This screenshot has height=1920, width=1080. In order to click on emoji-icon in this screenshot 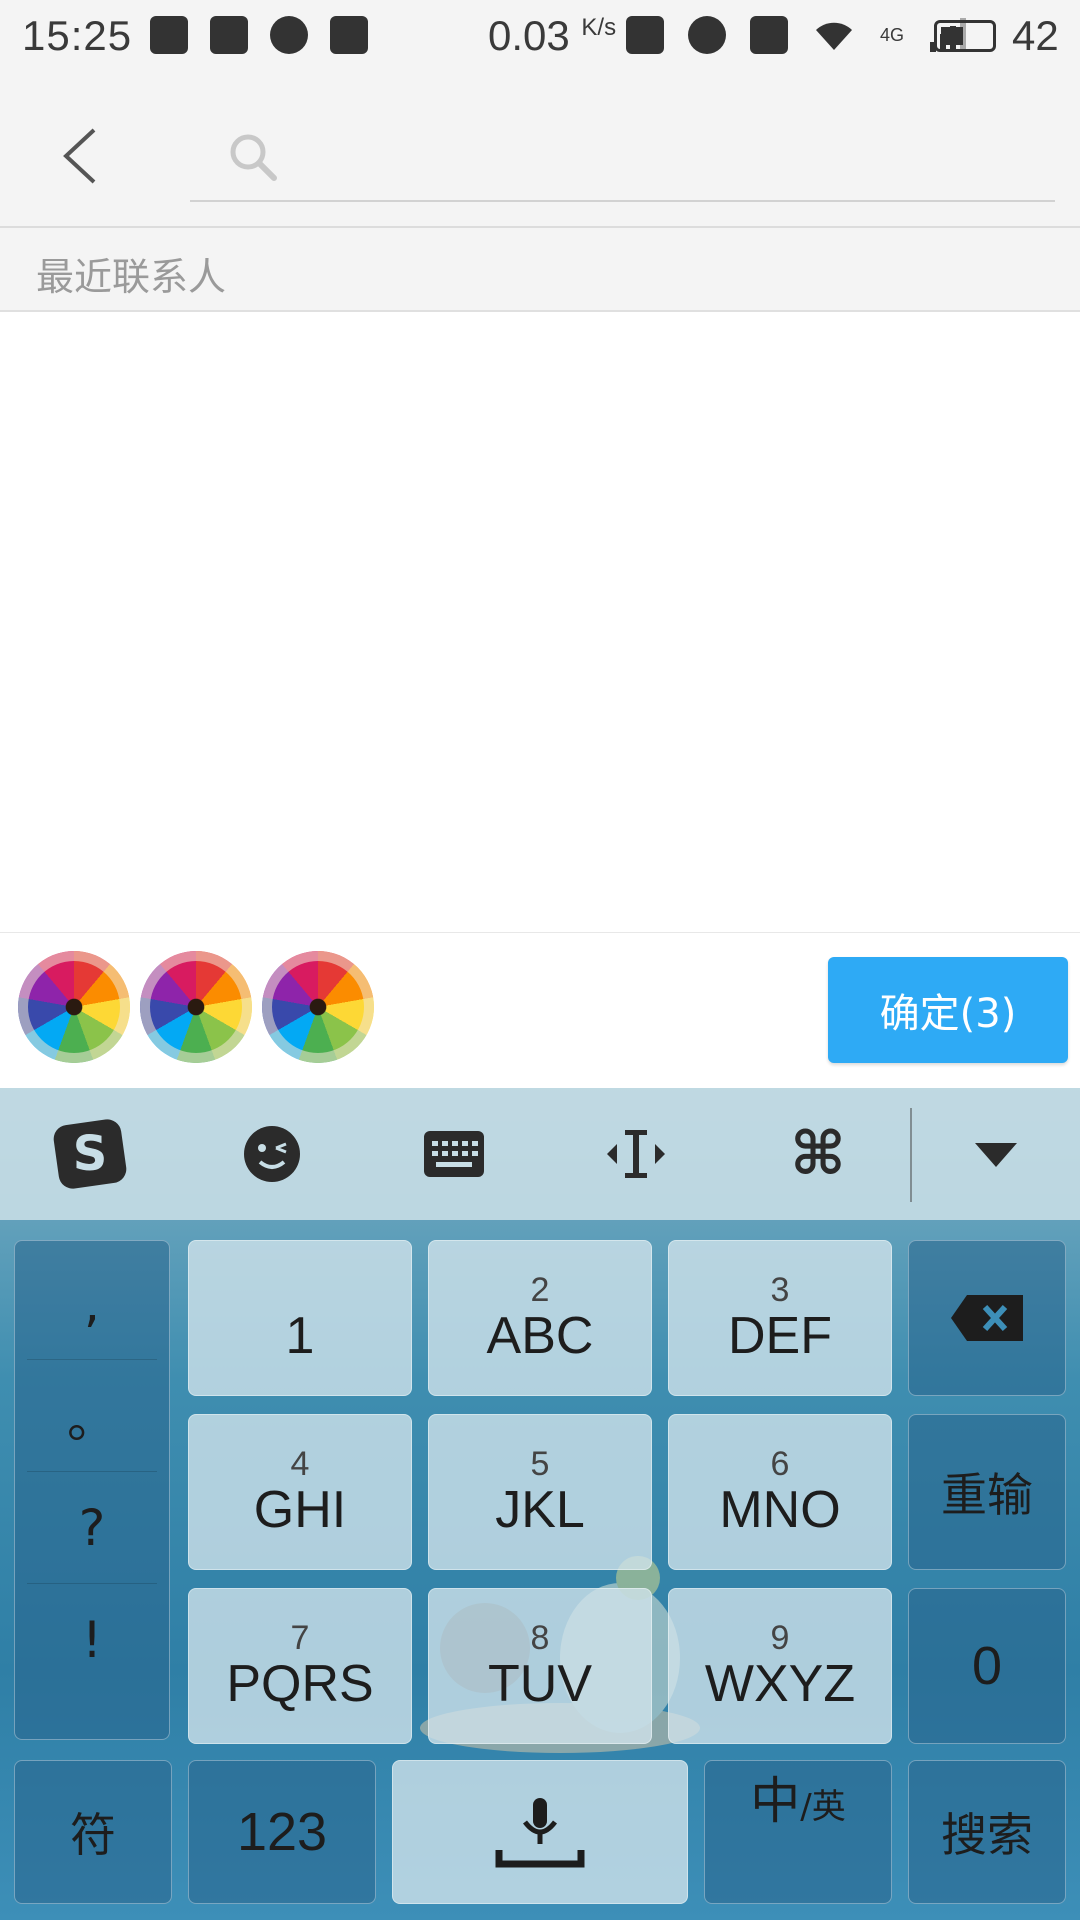, I will do `click(272, 1154)`.